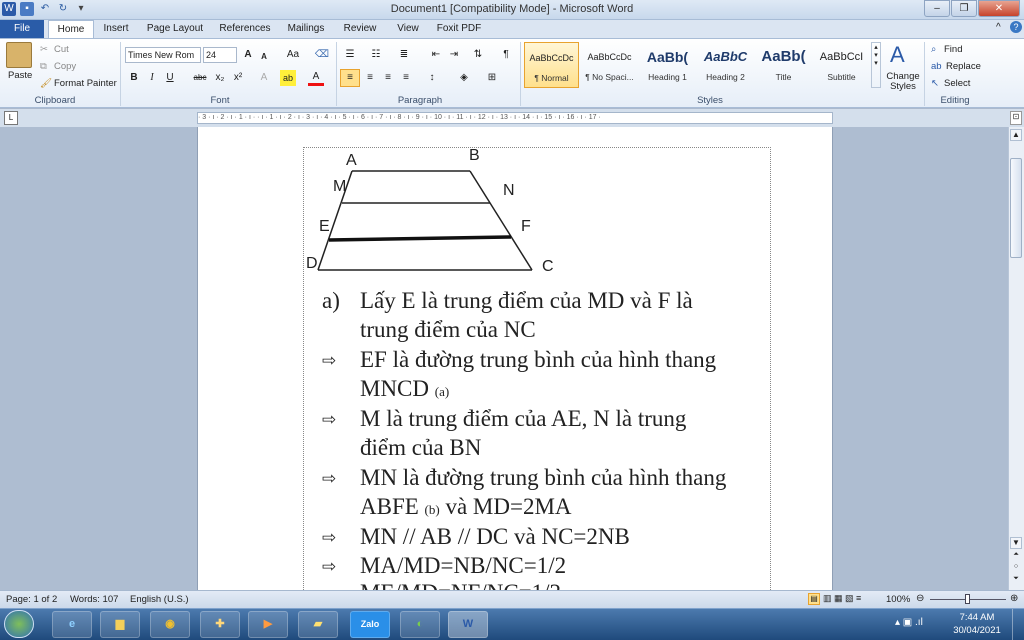 This screenshot has height=640, width=1024. What do you see at coordinates (360, 29) in the screenshot?
I see `tab-review: Review` at bounding box center [360, 29].